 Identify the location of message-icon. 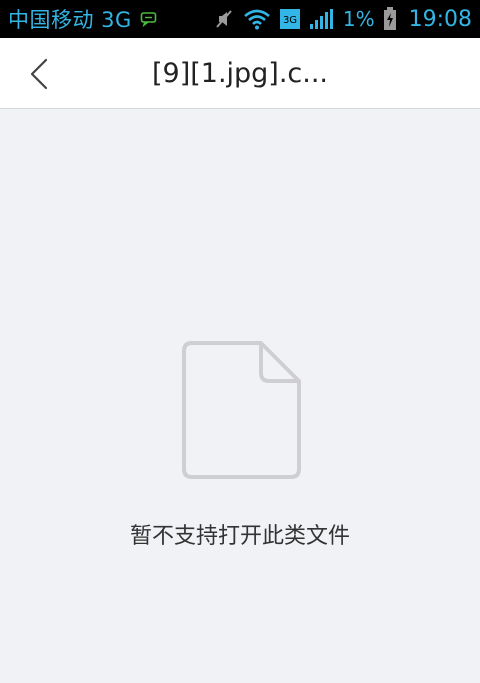
(149, 19).